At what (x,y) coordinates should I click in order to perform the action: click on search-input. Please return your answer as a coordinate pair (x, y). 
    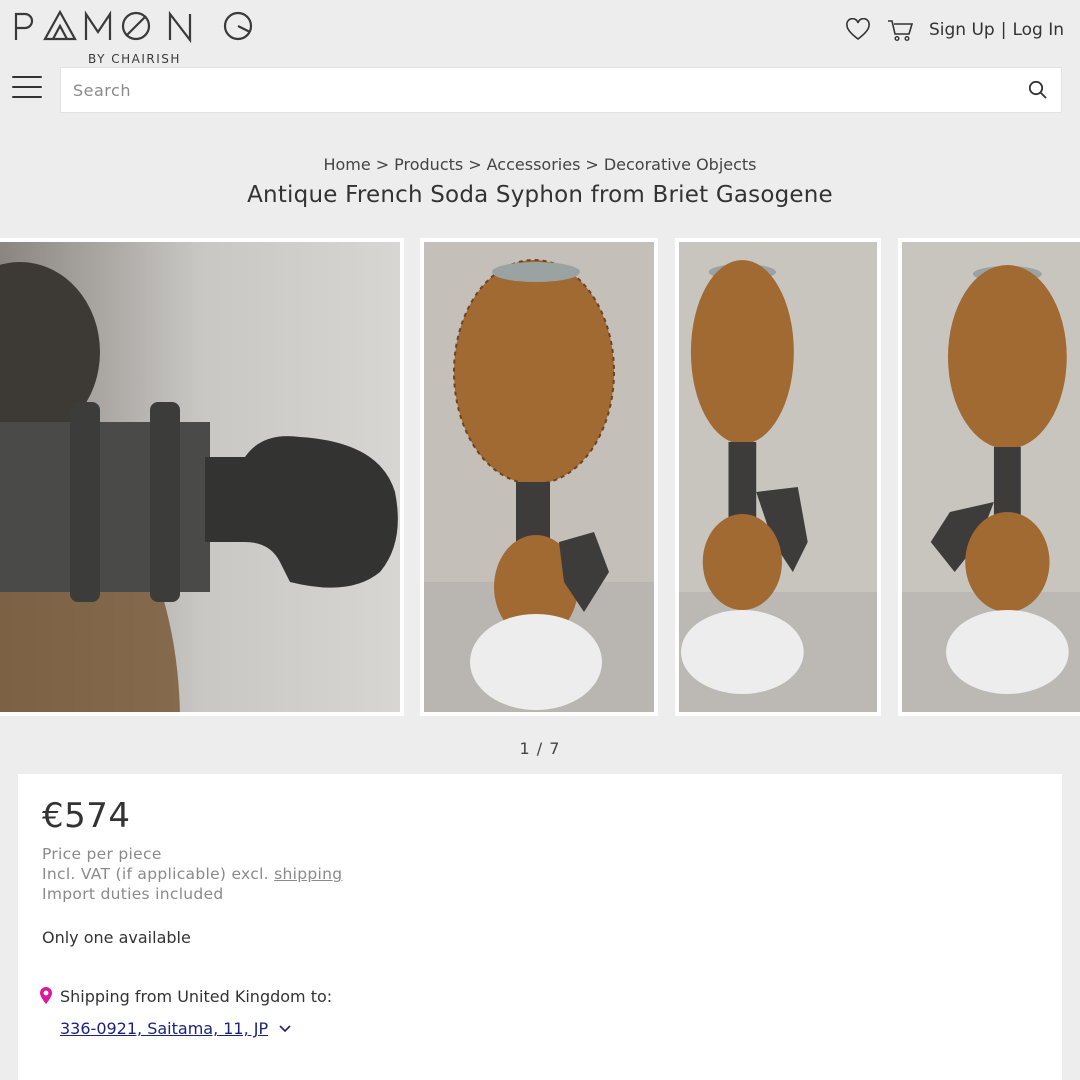
    Looking at the image, I should click on (538, 90).